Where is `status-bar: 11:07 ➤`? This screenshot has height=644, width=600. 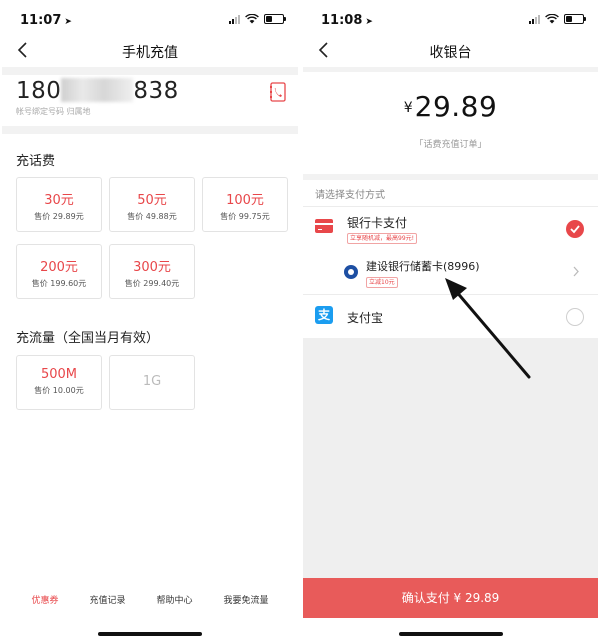 status-bar: 11:07 ➤ is located at coordinates (150, 18).